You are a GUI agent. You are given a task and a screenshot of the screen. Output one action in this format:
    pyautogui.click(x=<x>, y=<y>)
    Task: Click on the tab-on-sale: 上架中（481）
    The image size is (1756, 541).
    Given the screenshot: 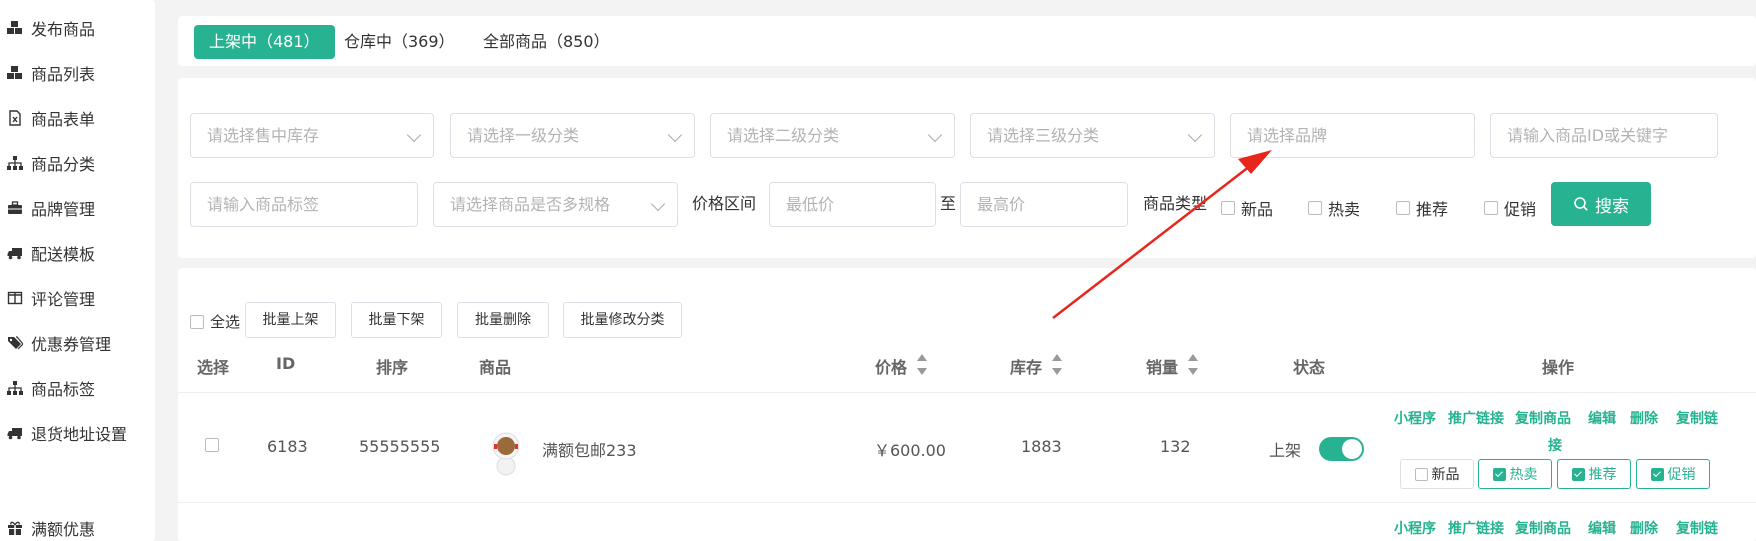 What is the action you would take?
    pyautogui.click(x=264, y=42)
    